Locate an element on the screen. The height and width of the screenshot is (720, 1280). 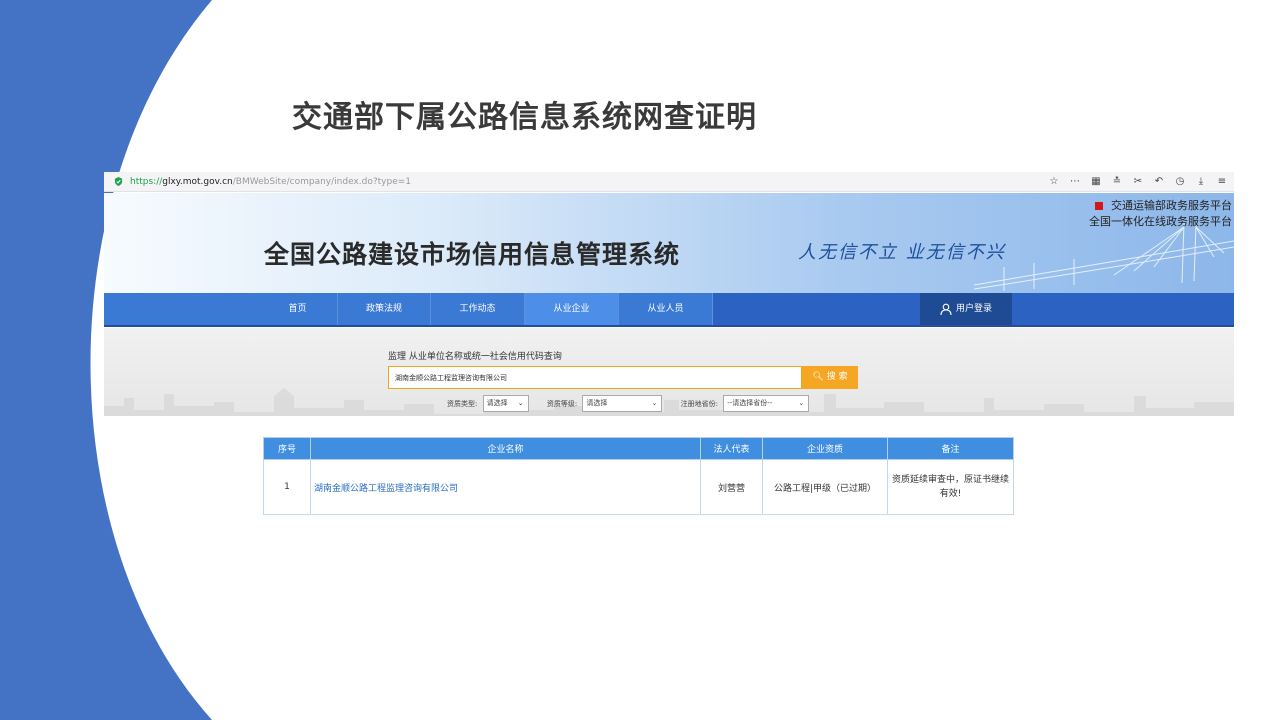
qualification-type-label: 资质类型: is located at coordinates (462, 403).